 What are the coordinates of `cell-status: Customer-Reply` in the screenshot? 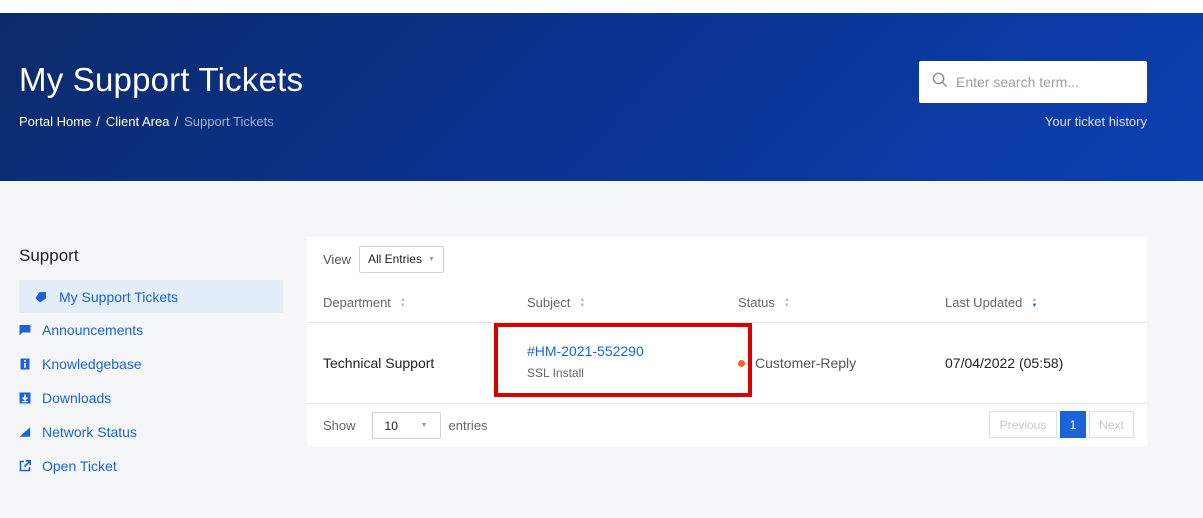 It's located at (797, 363).